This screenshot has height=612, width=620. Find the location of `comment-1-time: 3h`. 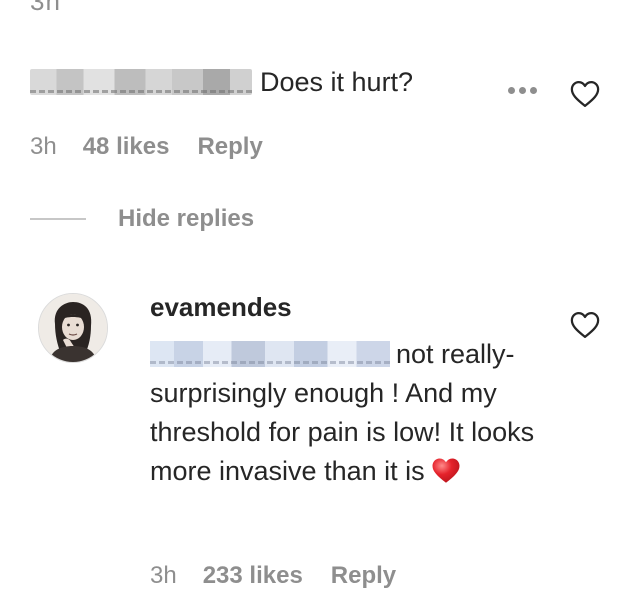

comment-1-time: 3h is located at coordinates (43, 146).